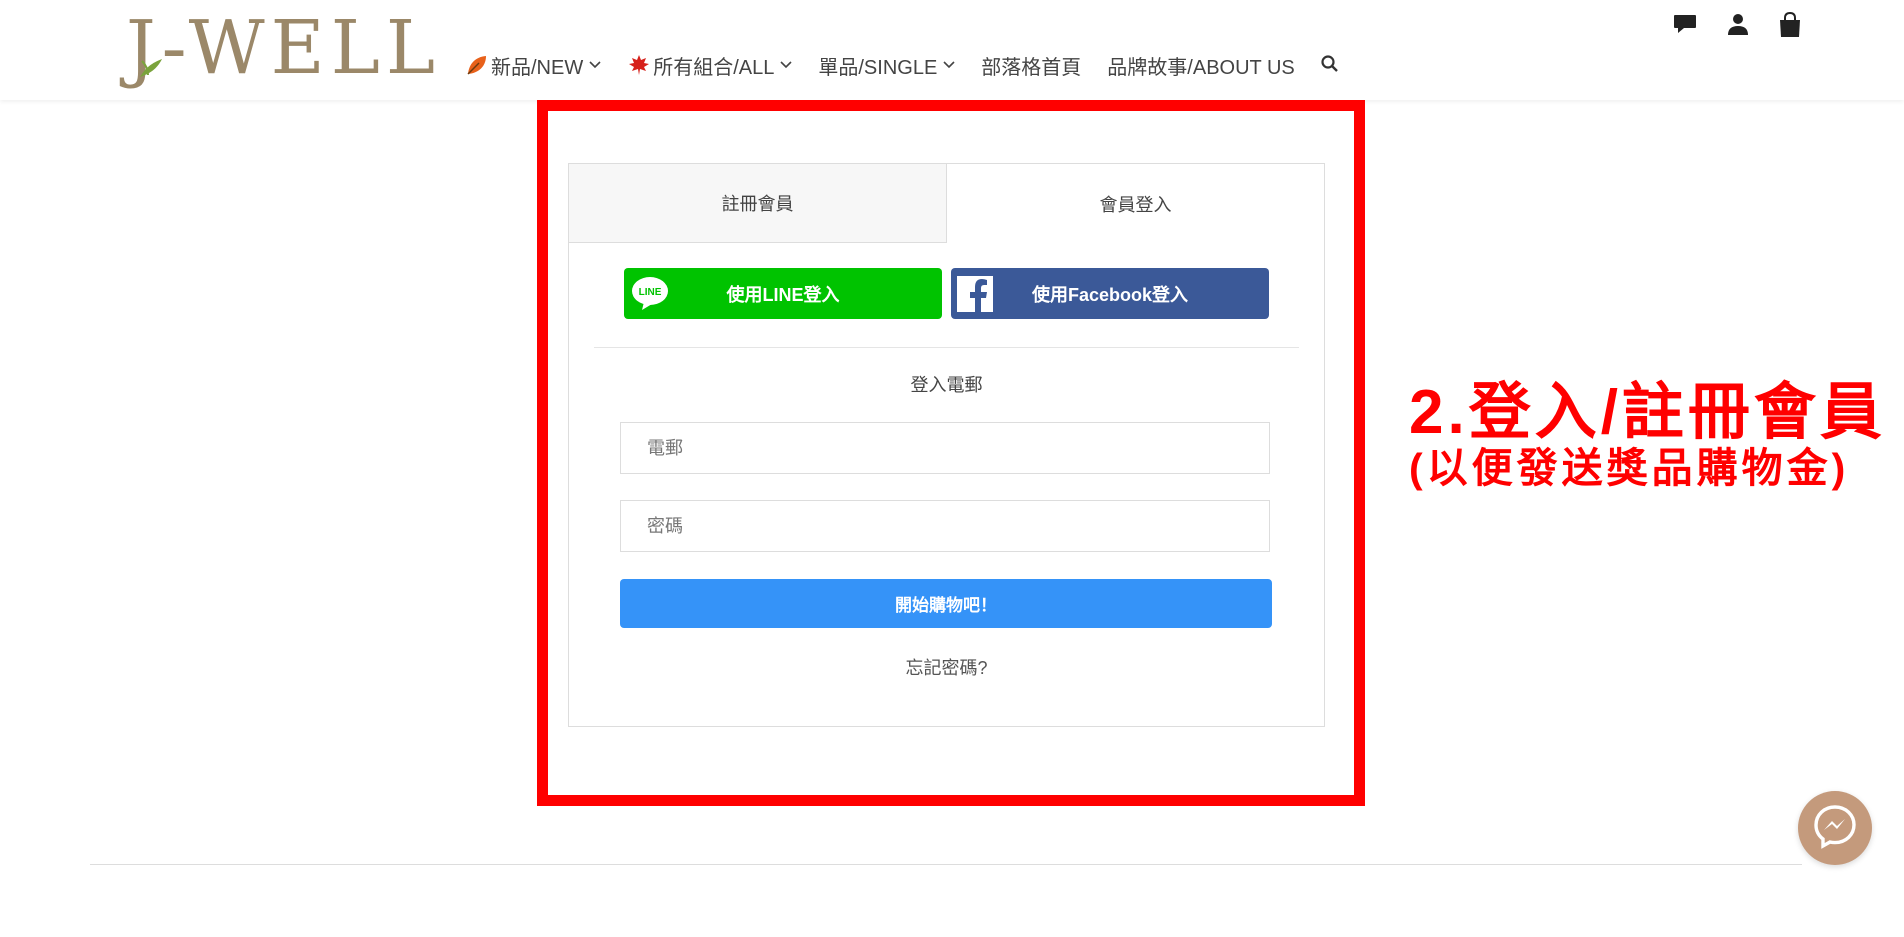 Image resolution: width=1904 pixels, height=937 pixels. Describe the element at coordinates (1790, 25) in the screenshot. I see `shopping-bag-icon` at that location.